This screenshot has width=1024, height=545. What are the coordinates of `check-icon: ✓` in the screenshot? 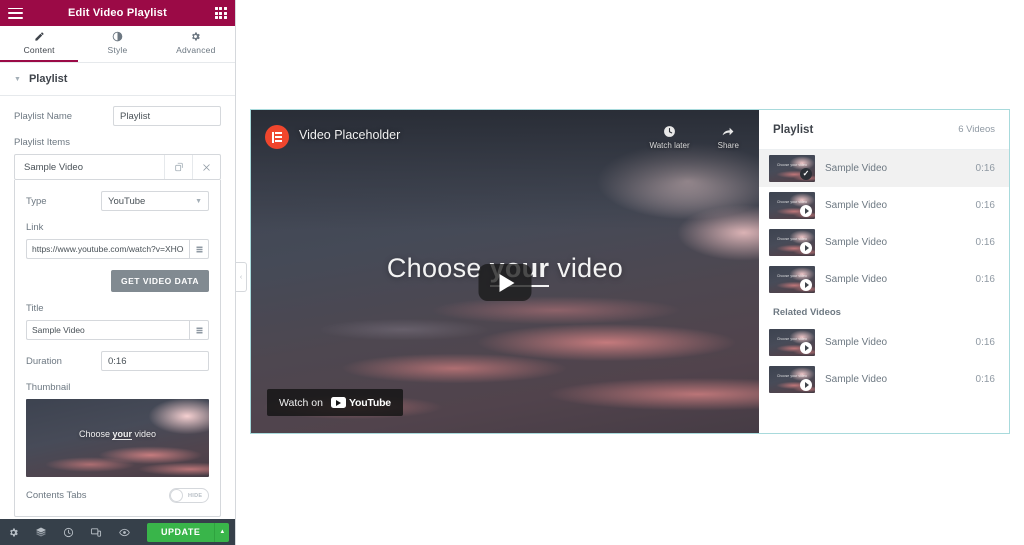 It's located at (806, 174).